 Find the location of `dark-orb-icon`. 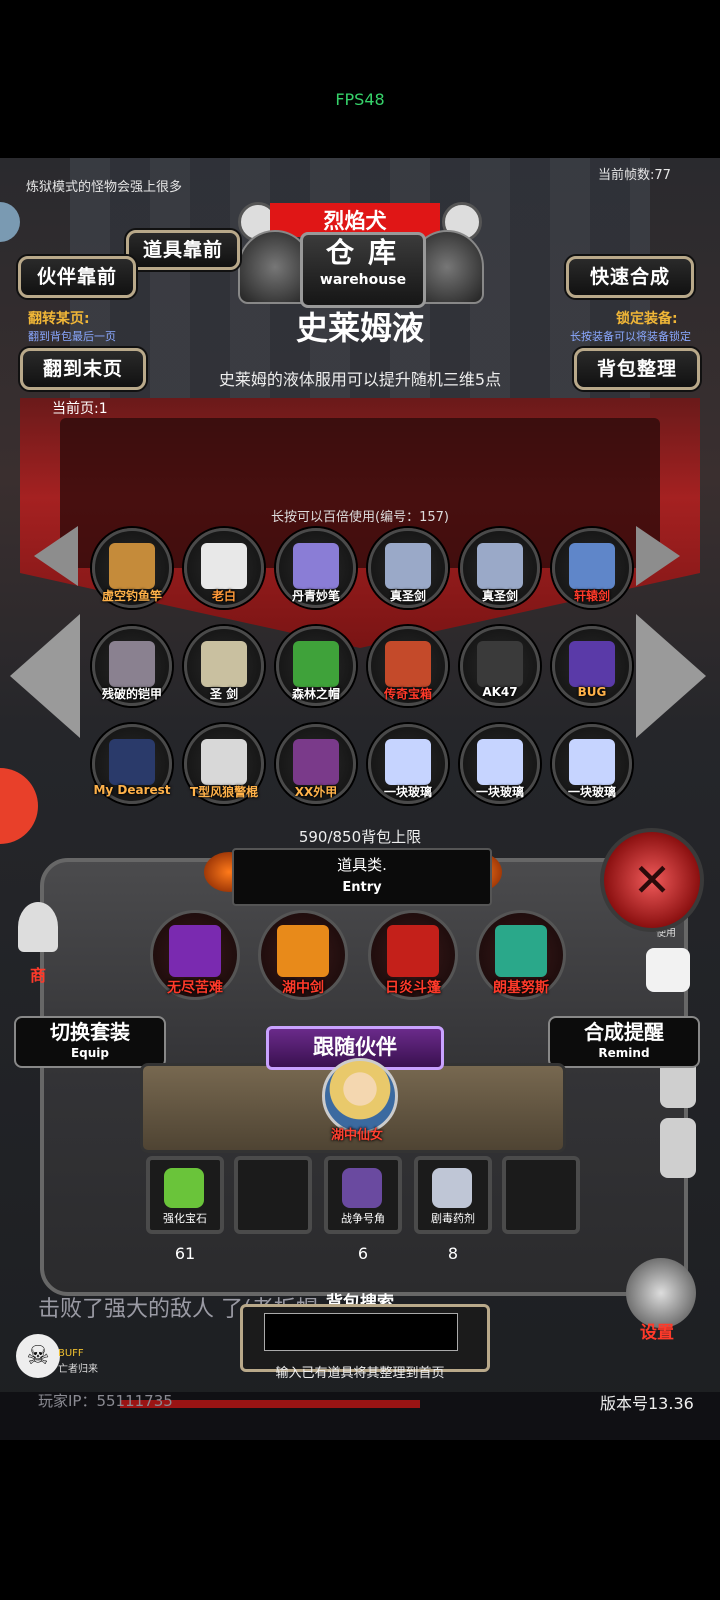

dark-orb-icon is located at coordinates (132, 762).